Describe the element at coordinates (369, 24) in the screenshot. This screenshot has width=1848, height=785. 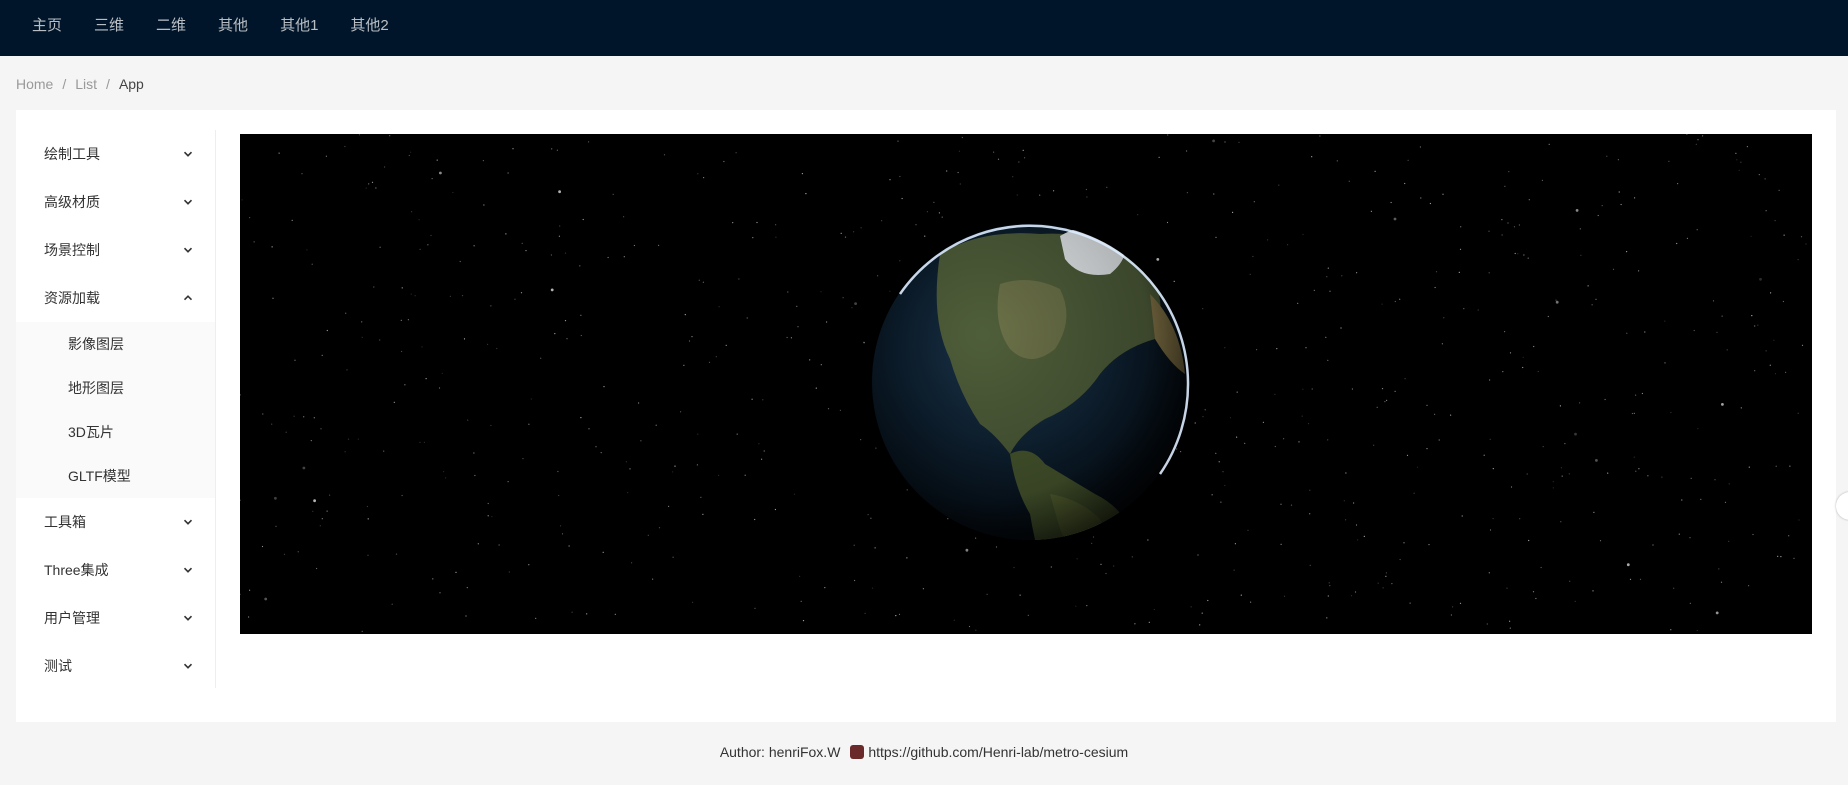
I see `nav-item-other2: 其他2` at that location.